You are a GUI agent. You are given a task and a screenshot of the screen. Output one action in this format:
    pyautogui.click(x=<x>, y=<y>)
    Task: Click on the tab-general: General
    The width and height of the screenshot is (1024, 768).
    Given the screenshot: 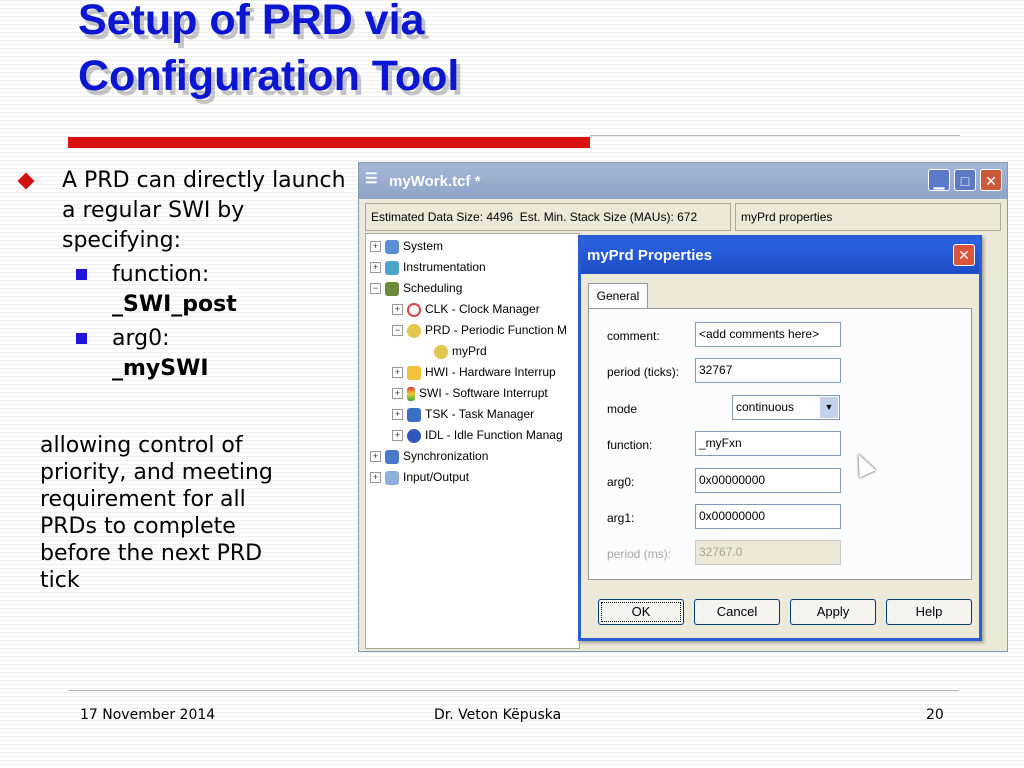 What is the action you would take?
    pyautogui.click(x=618, y=296)
    